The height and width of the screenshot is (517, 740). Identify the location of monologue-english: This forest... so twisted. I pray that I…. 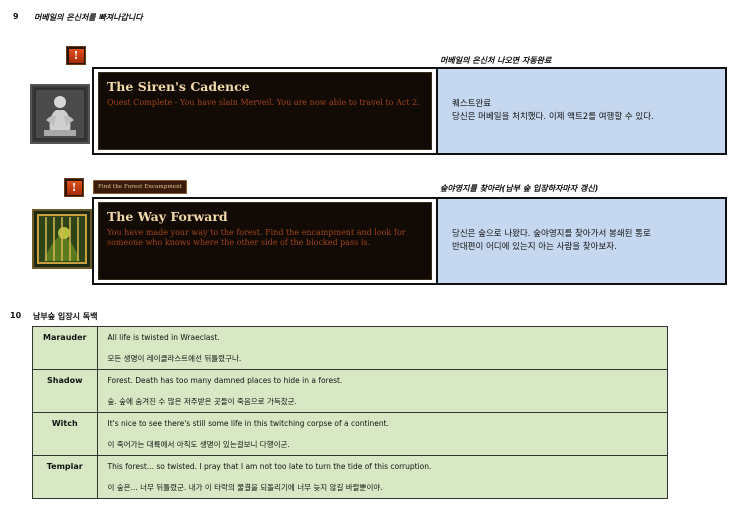
(269, 466).